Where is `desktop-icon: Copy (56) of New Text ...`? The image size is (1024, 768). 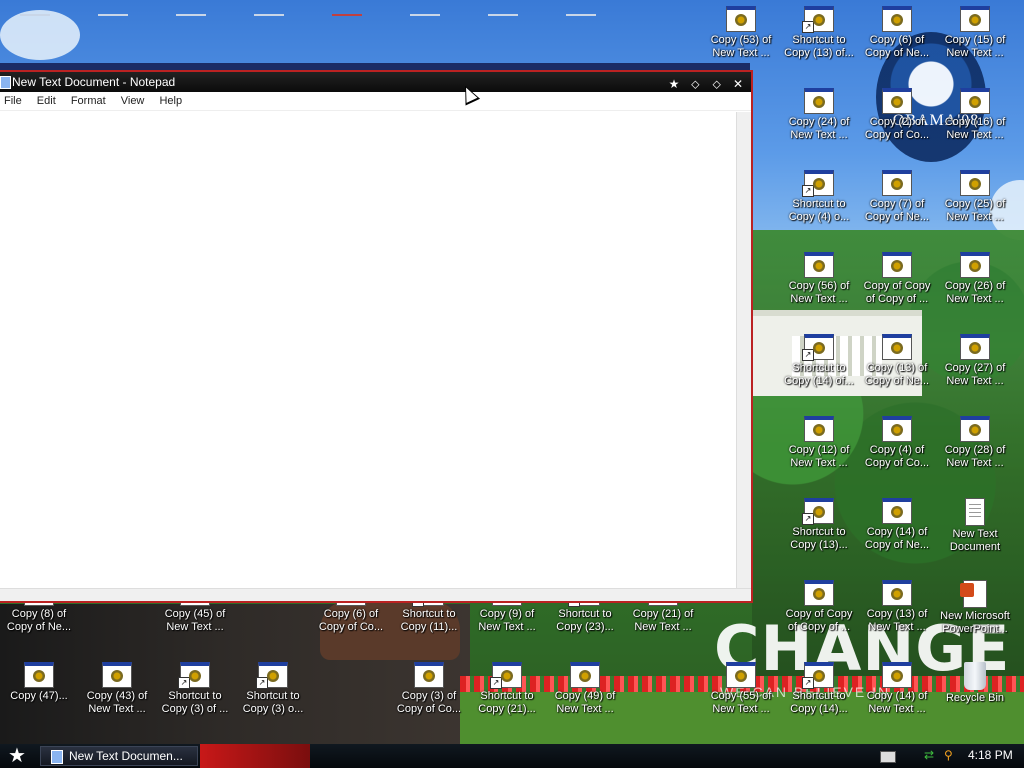 desktop-icon: Copy (56) of New Text ... is located at coordinates (819, 278).